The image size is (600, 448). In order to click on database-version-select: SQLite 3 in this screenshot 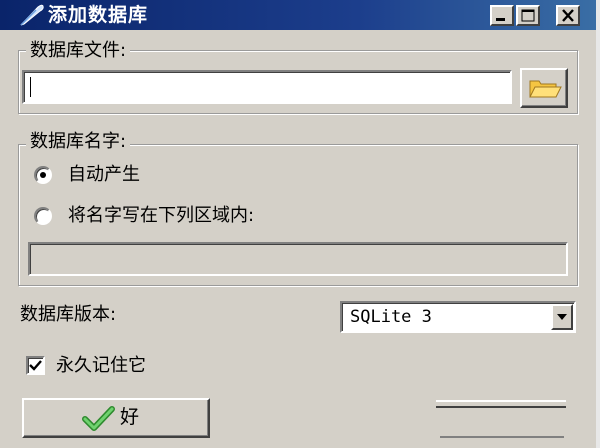, I will do `click(458, 317)`.